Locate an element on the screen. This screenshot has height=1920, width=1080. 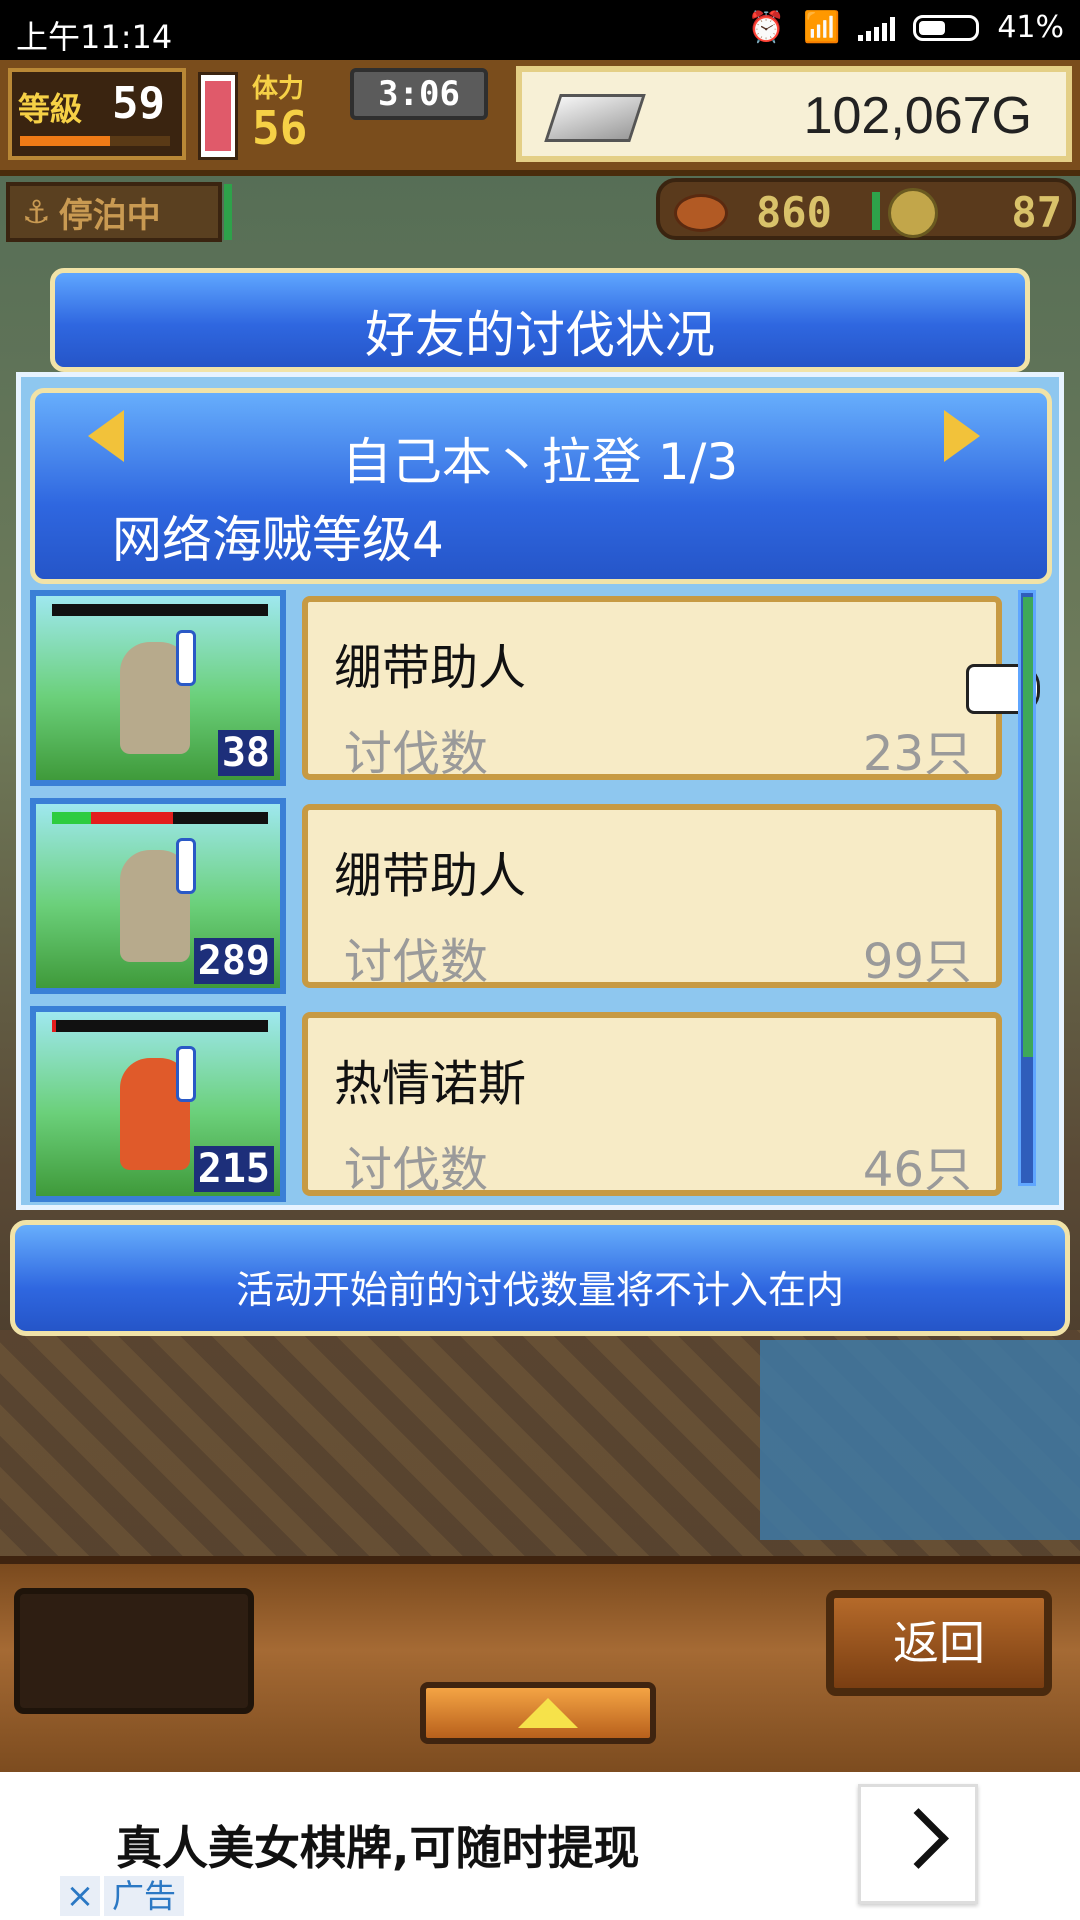
notice-bar: 活动开始前的讨伐数量将不计入在内 is located at coordinates (540, 1278).